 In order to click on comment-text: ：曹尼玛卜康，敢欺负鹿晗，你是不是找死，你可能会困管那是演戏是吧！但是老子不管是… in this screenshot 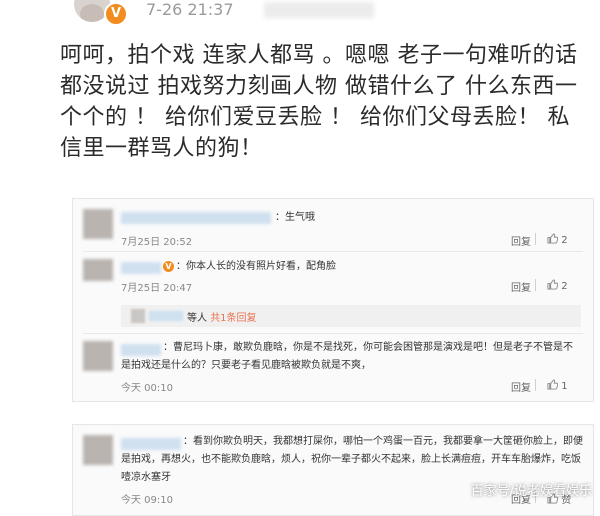, I will do `click(347, 356)`.